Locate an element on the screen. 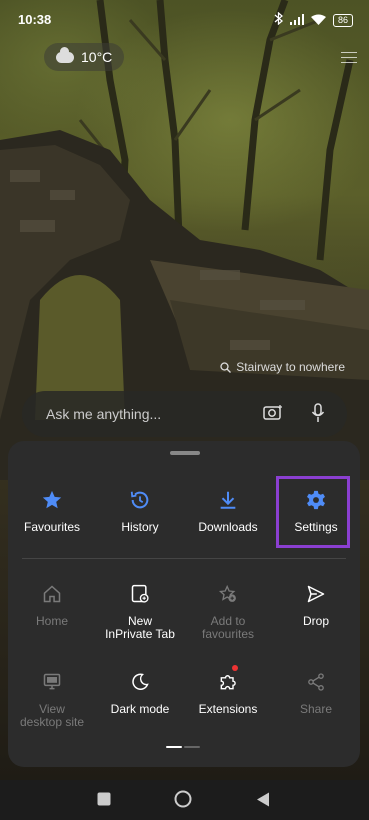 Image resolution: width=369 pixels, height=820 pixels. menu-item-view-desktop-site: View desktop site is located at coordinates (52, 699).